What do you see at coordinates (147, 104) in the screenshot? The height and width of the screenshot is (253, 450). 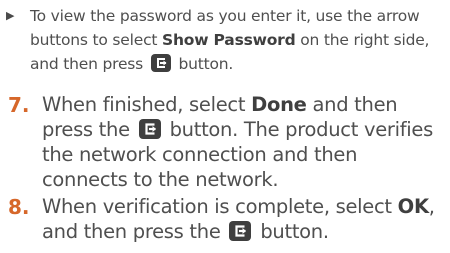 I see `step-7-text-part-1: When finished, select` at bounding box center [147, 104].